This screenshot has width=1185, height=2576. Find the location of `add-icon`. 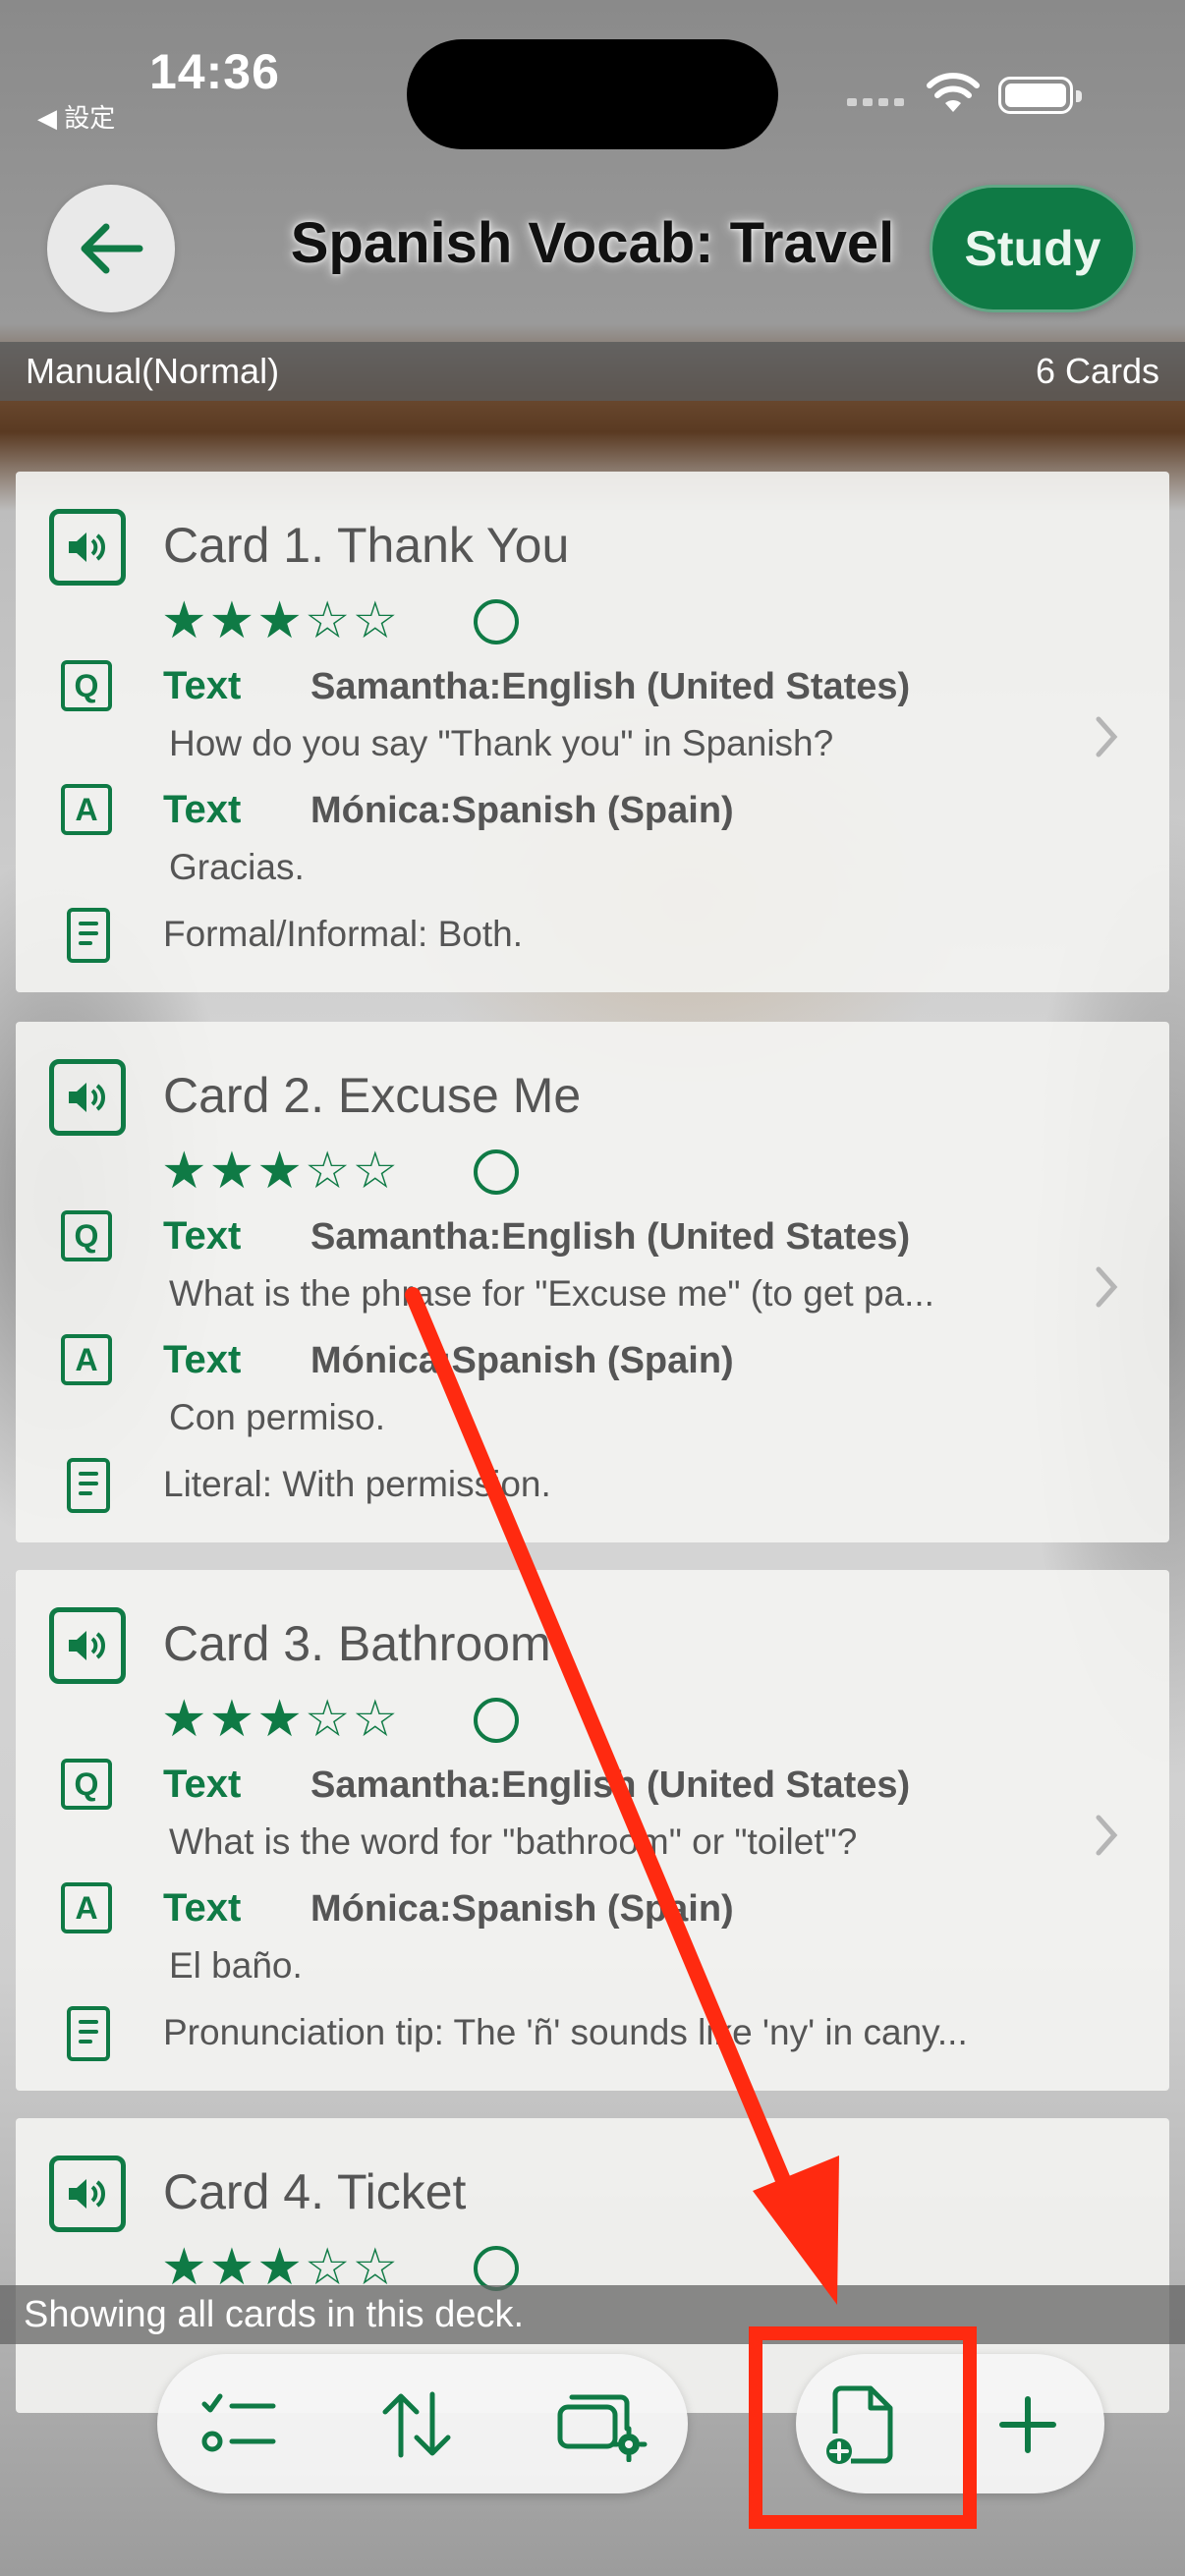

add-icon is located at coordinates (1027, 2424).